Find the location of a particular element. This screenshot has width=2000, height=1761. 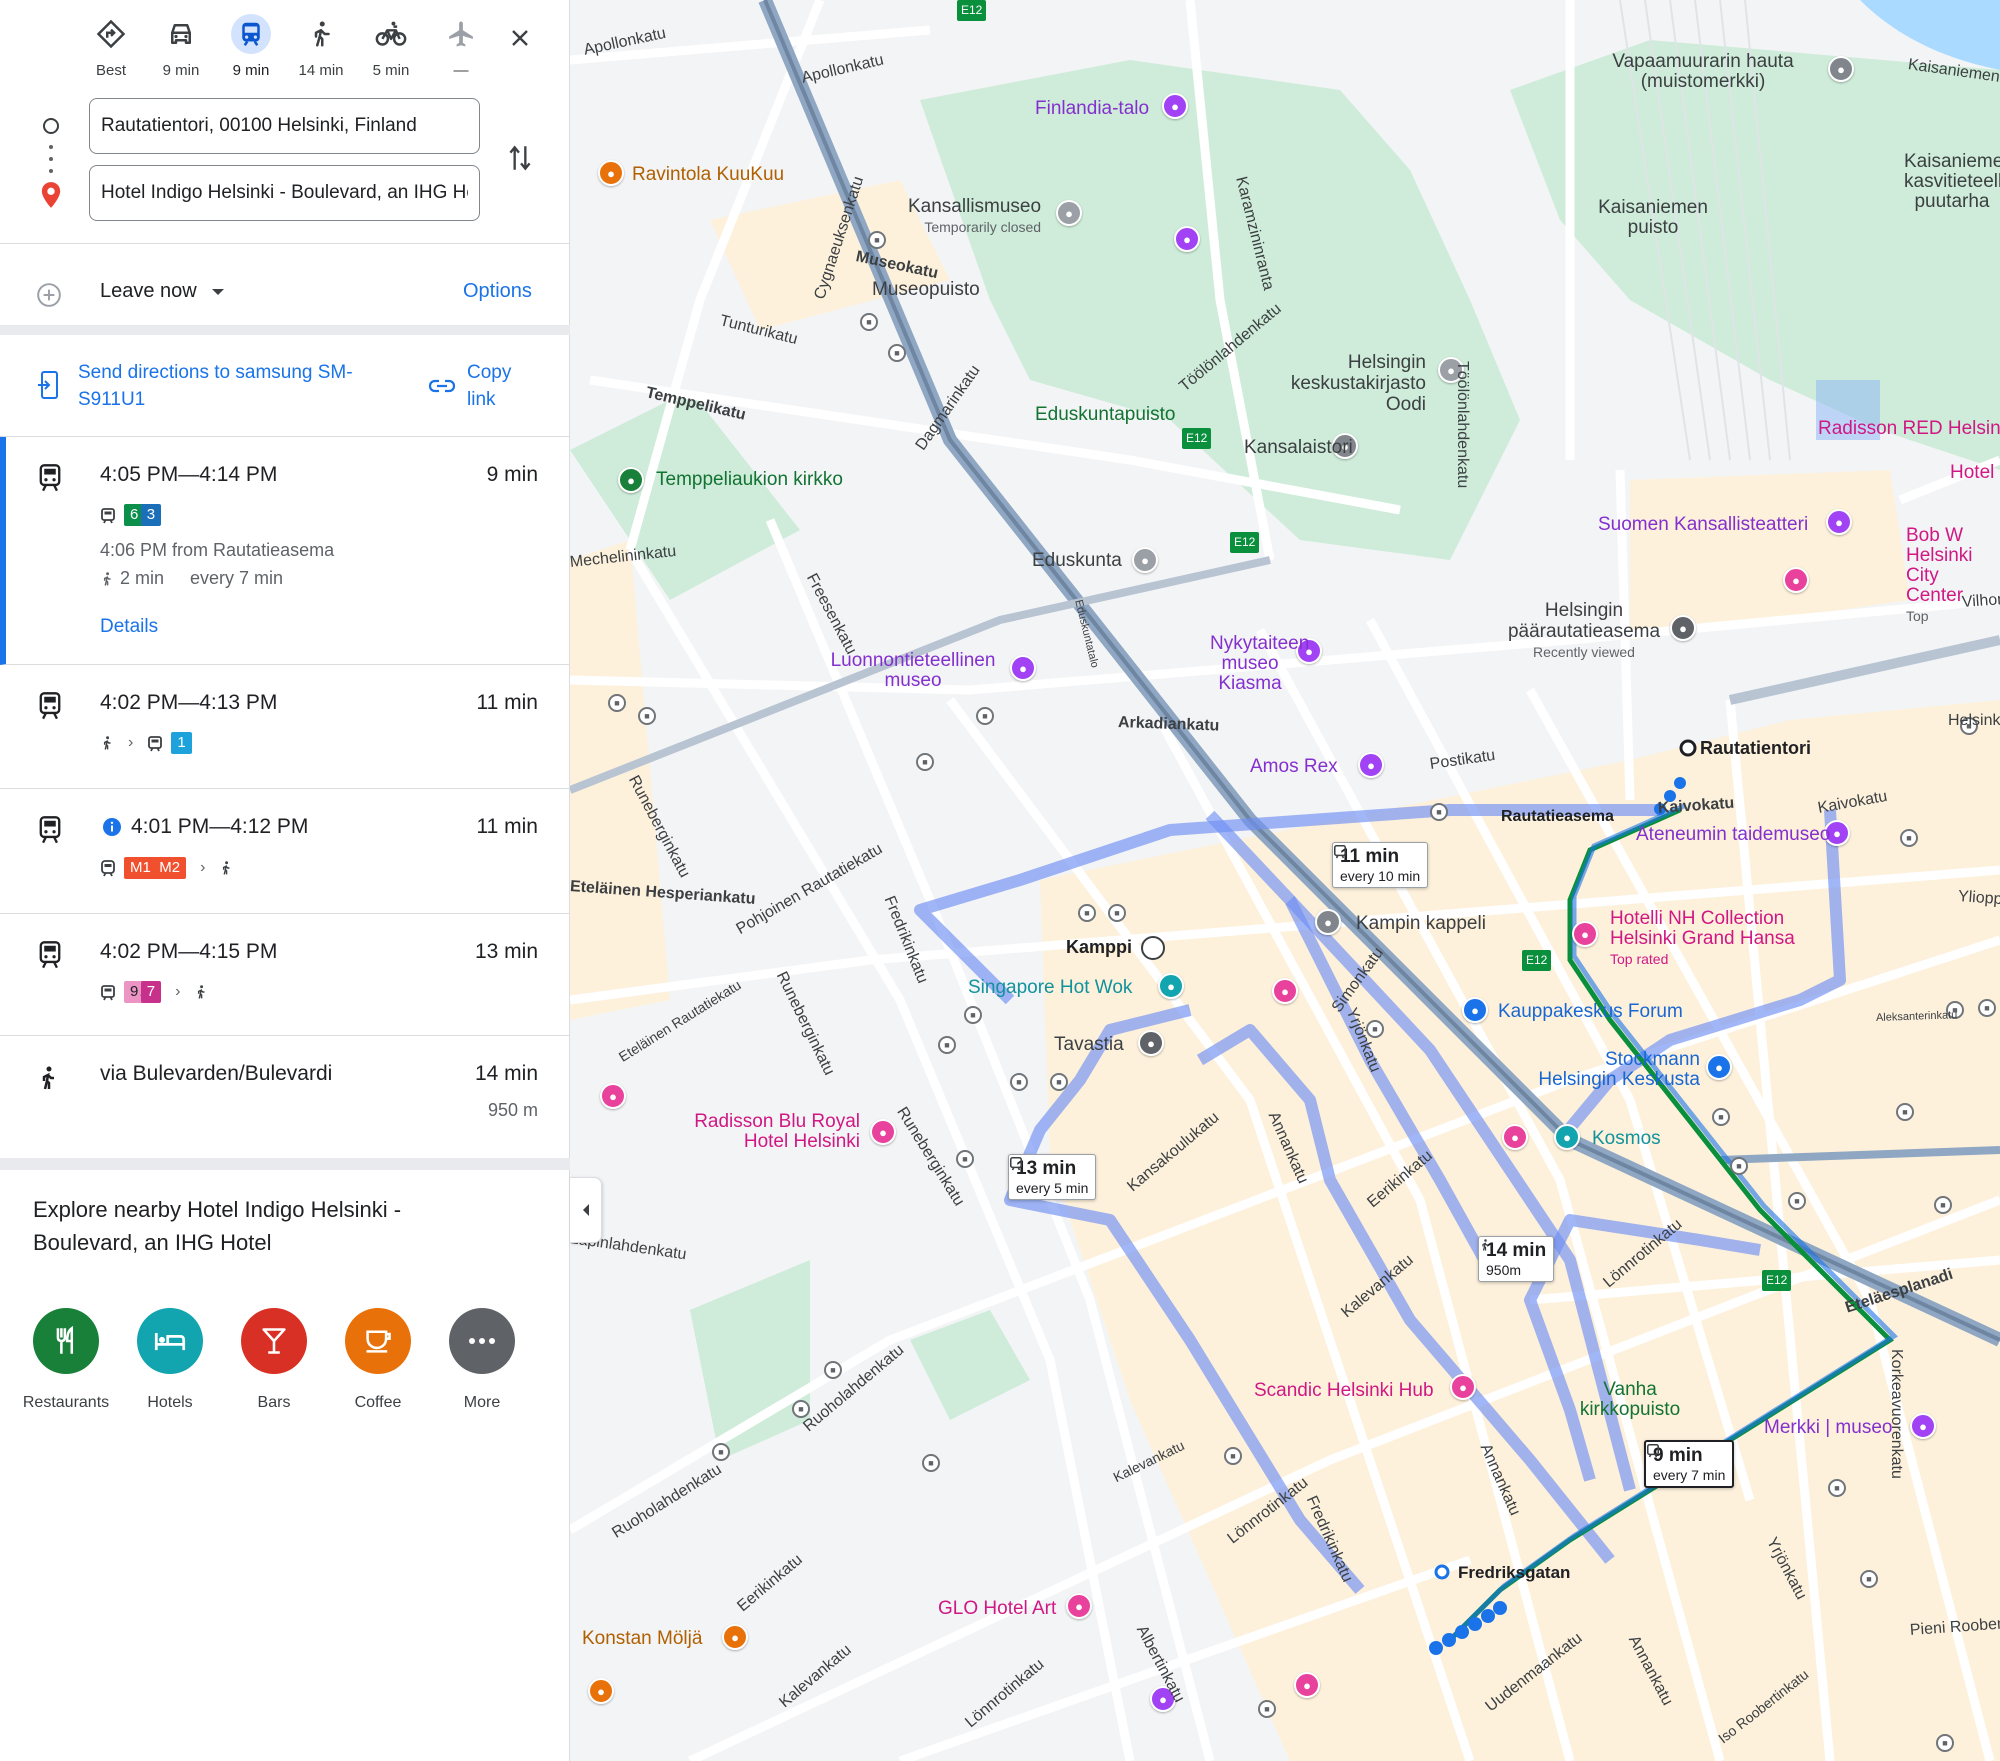

poi-label: Luonnontieteellinen museo is located at coordinates (913, 671).